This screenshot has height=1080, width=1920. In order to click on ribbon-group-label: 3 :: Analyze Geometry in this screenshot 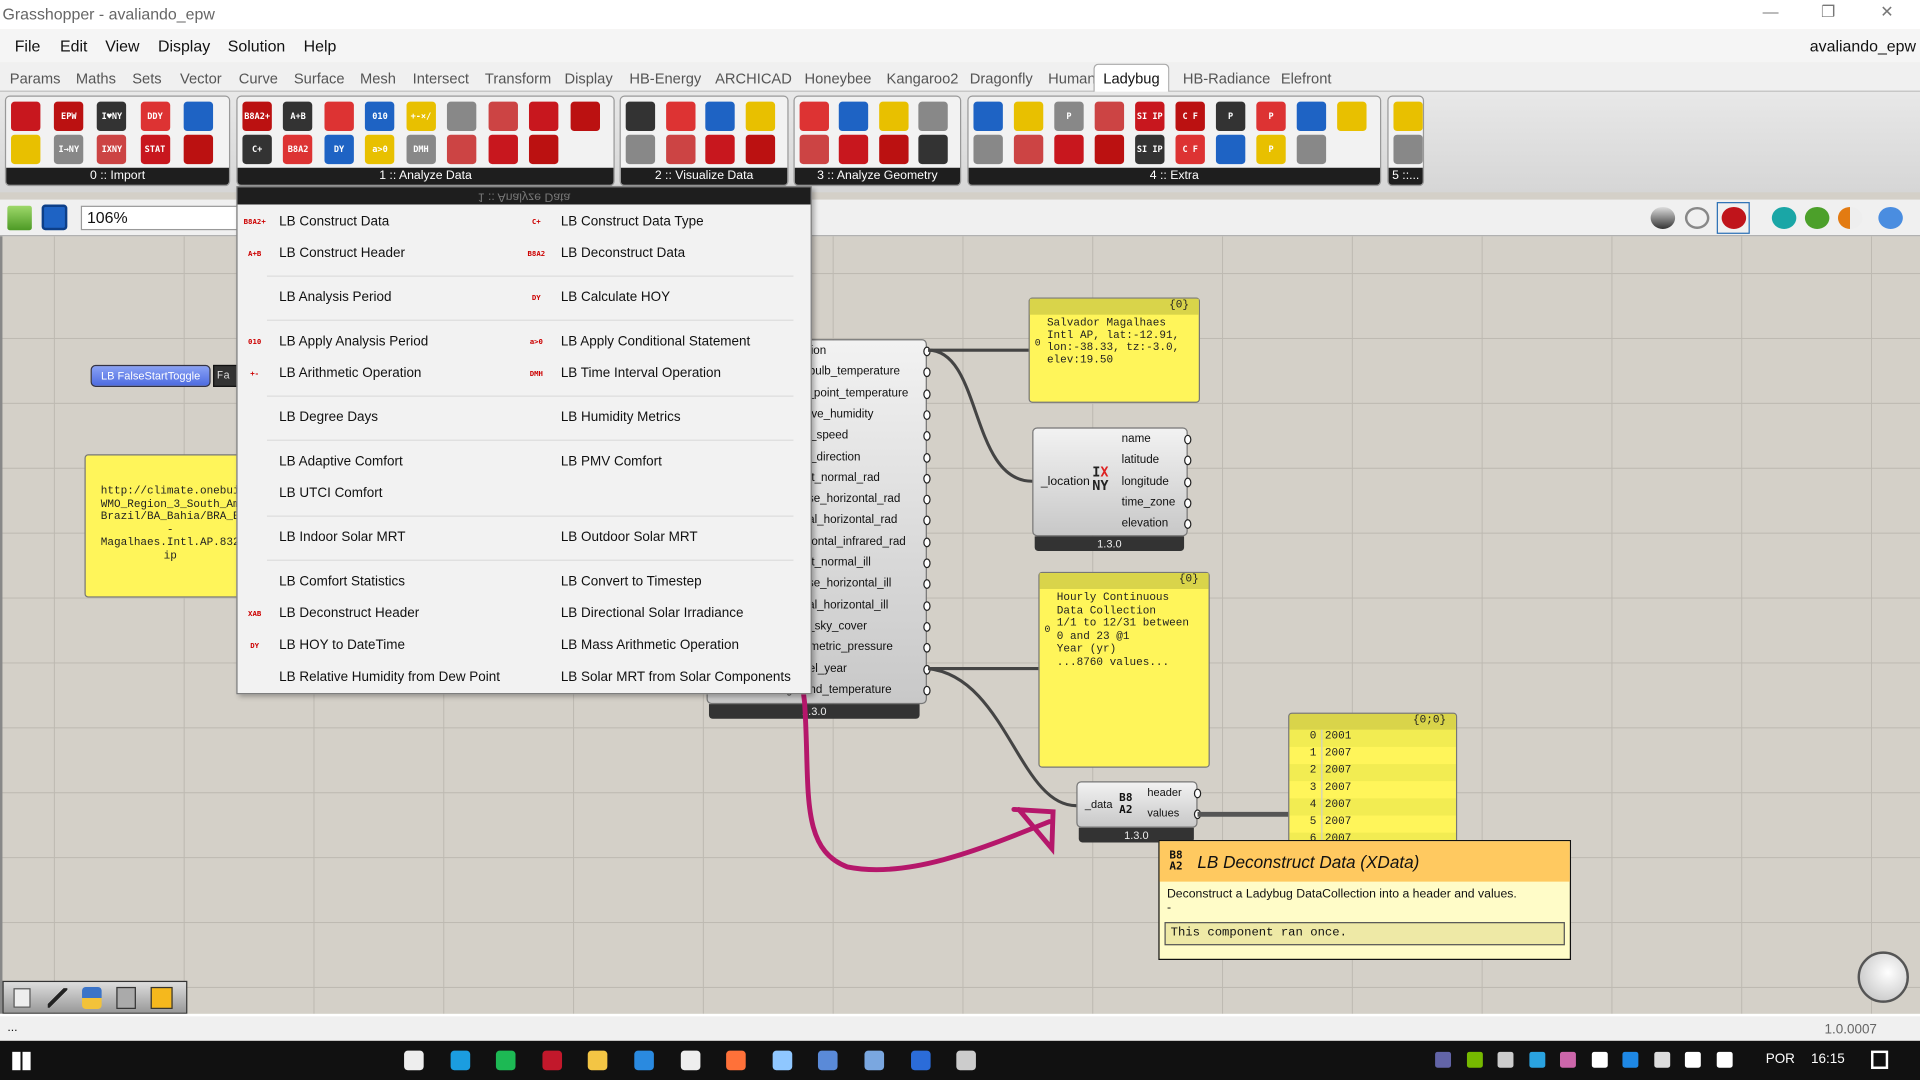, I will do `click(877, 176)`.